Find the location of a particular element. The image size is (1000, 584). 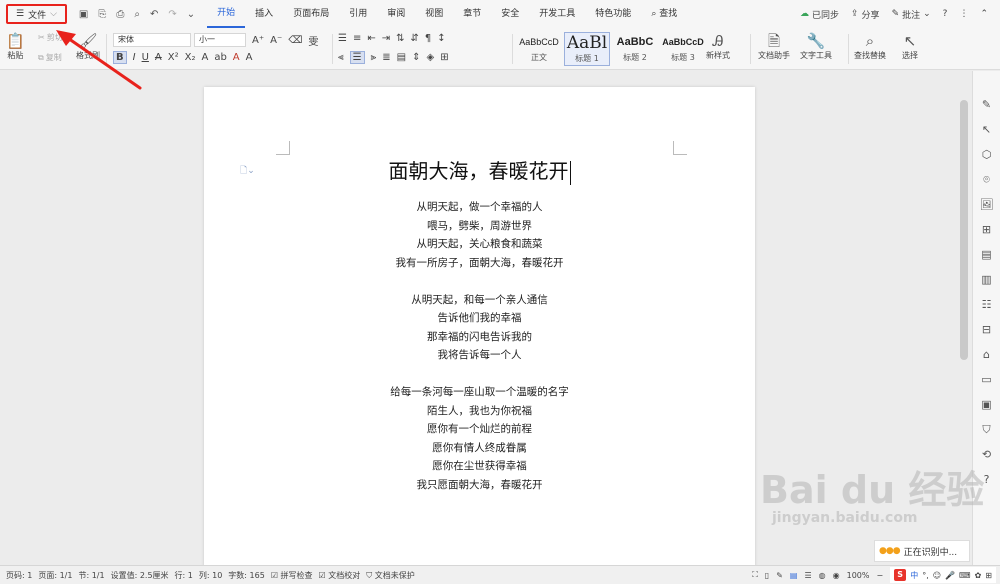

poem-line: 我有一所房子，面朝大海，春暖花开 is located at coordinates (479, 263).